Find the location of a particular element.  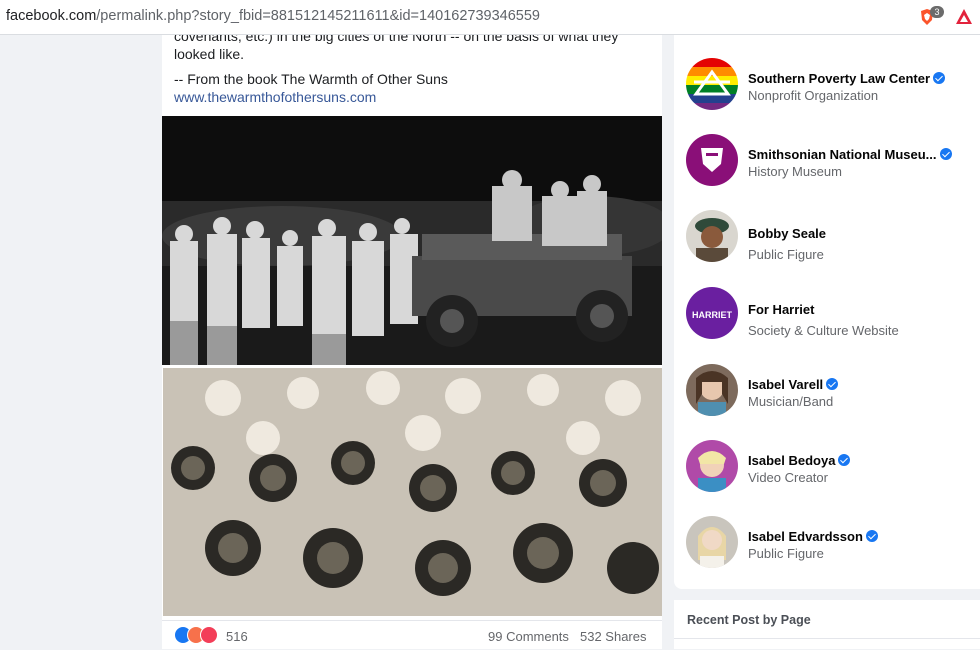

page-name-text: Isabel Bedoya is located at coordinates (792, 460).